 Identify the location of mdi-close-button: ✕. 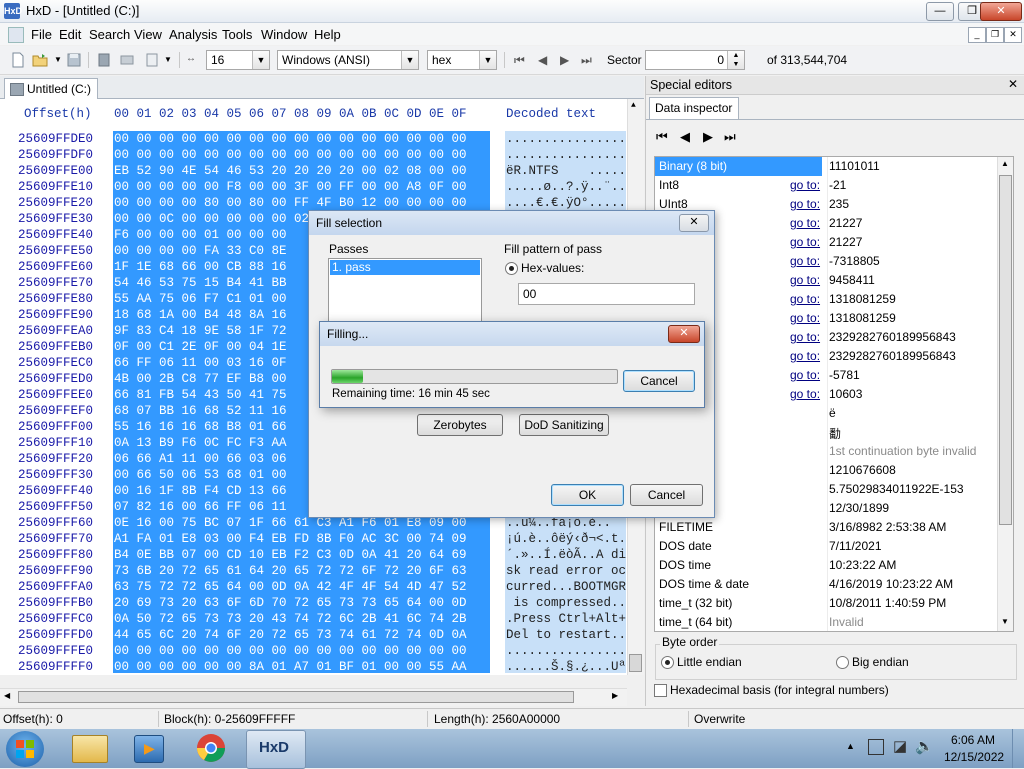
(1013, 35).